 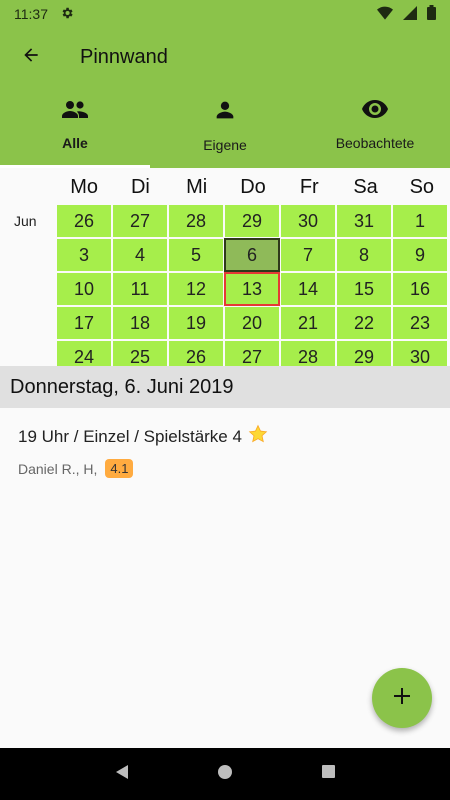 What do you see at coordinates (364, 289) in the screenshot?
I see `calendar-day: 15` at bounding box center [364, 289].